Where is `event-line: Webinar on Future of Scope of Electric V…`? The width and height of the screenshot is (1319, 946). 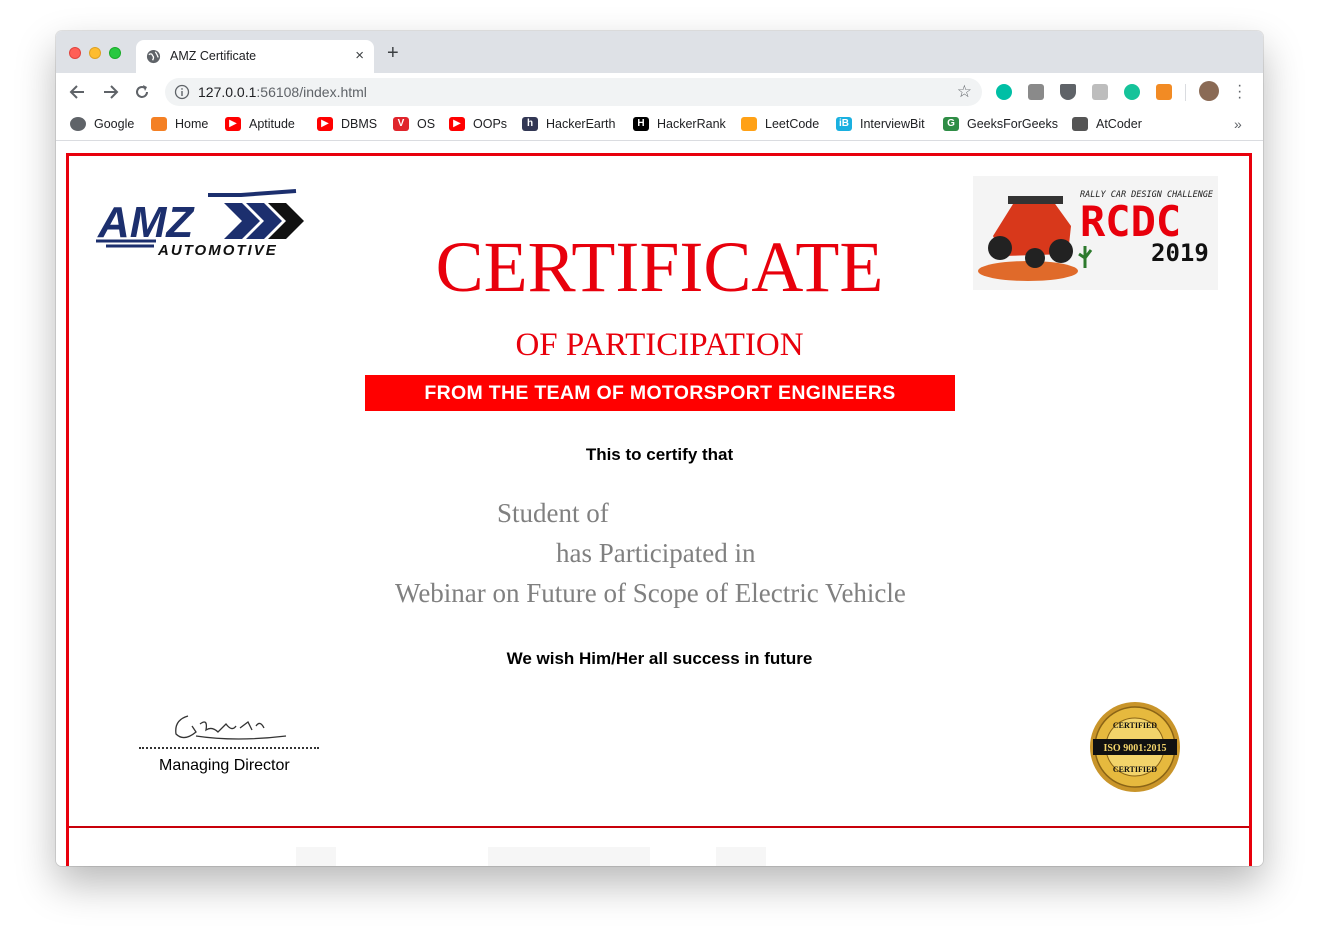
event-line: Webinar on Future of Scope of Electric V… is located at coordinates (650, 593).